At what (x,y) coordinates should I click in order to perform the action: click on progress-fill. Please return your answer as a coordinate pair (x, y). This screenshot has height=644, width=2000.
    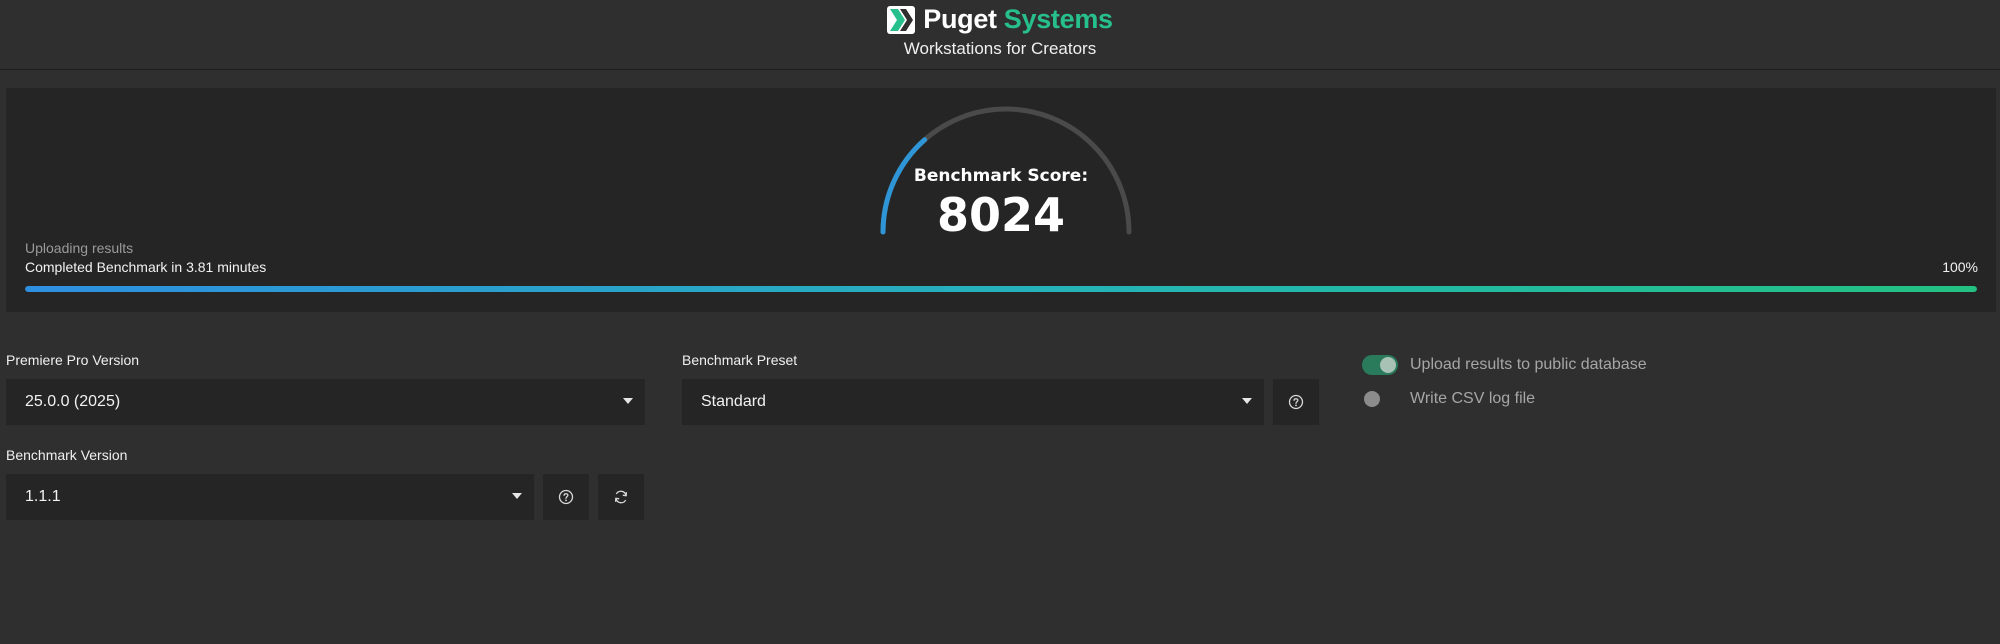
    Looking at the image, I should click on (1001, 289).